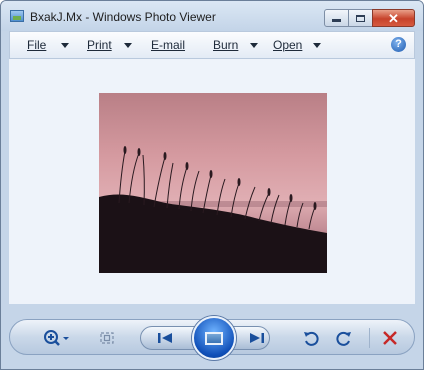 The image size is (424, 370). I want to click on slideshow-button, so click(214, 338).